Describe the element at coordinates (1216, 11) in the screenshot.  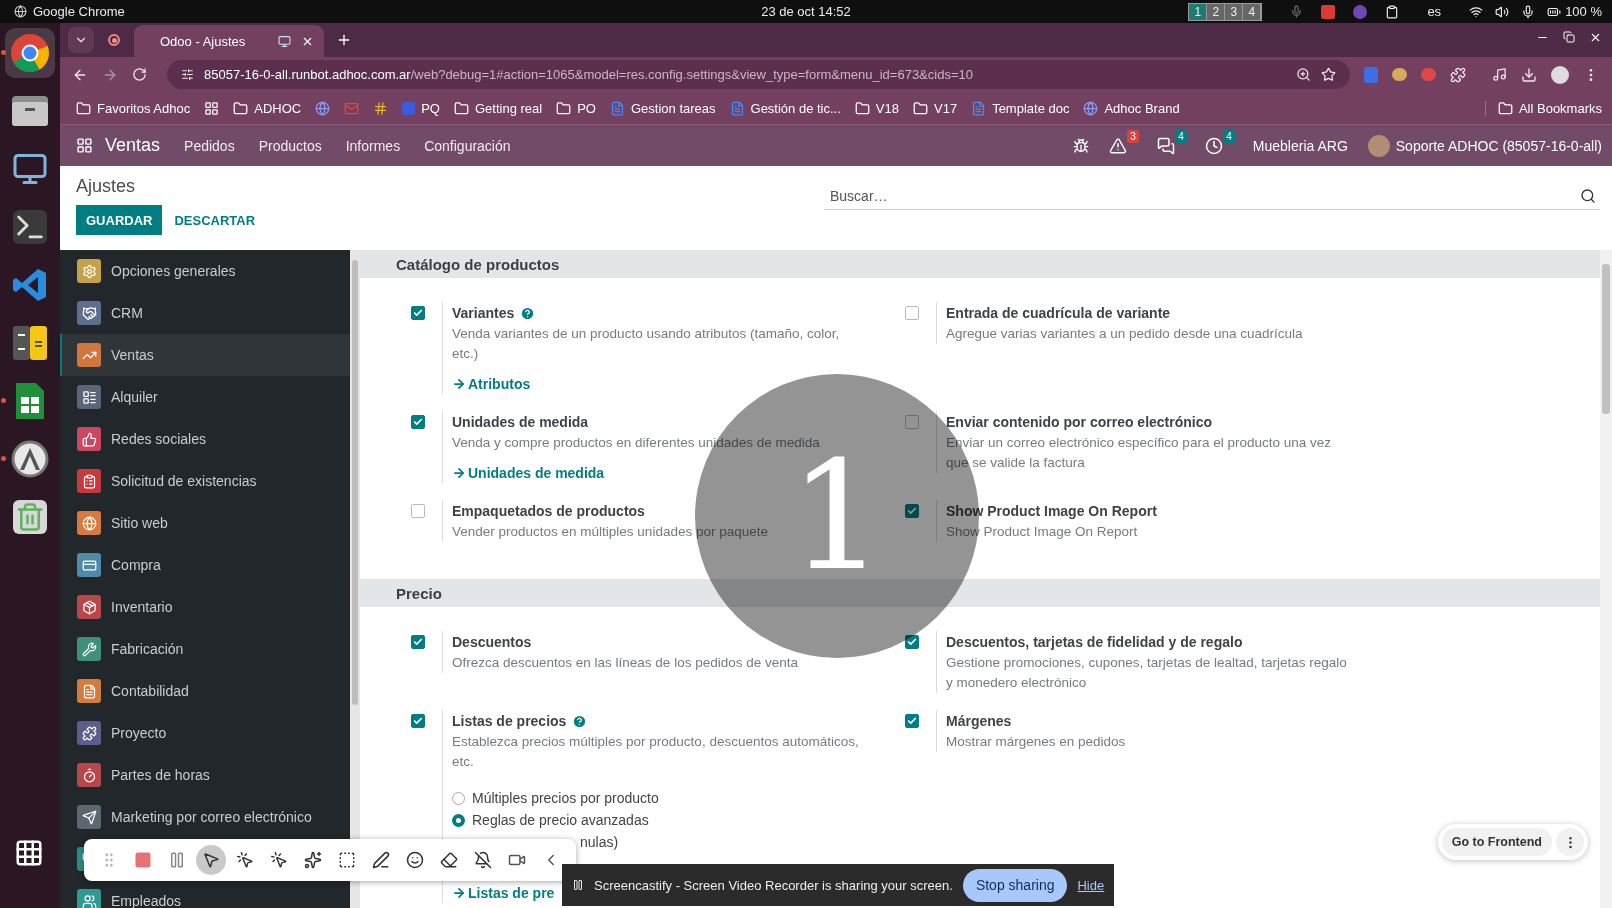
I see `workspace-indicator: 2` at that location.